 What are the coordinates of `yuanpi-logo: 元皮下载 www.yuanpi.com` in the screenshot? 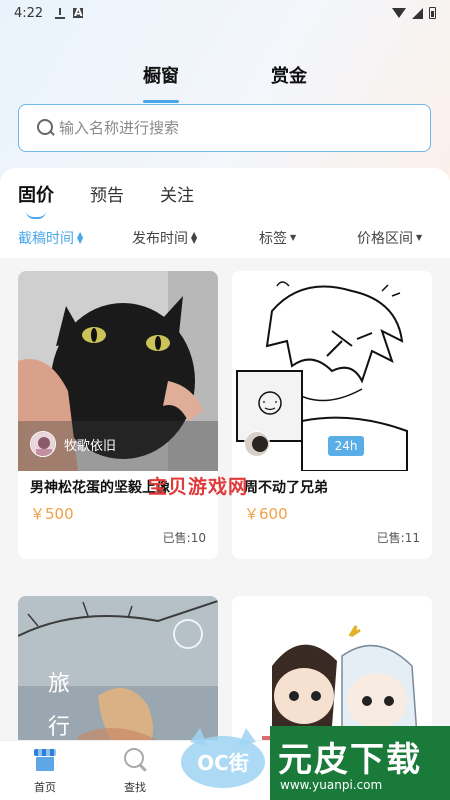 It's located at (360, 763).